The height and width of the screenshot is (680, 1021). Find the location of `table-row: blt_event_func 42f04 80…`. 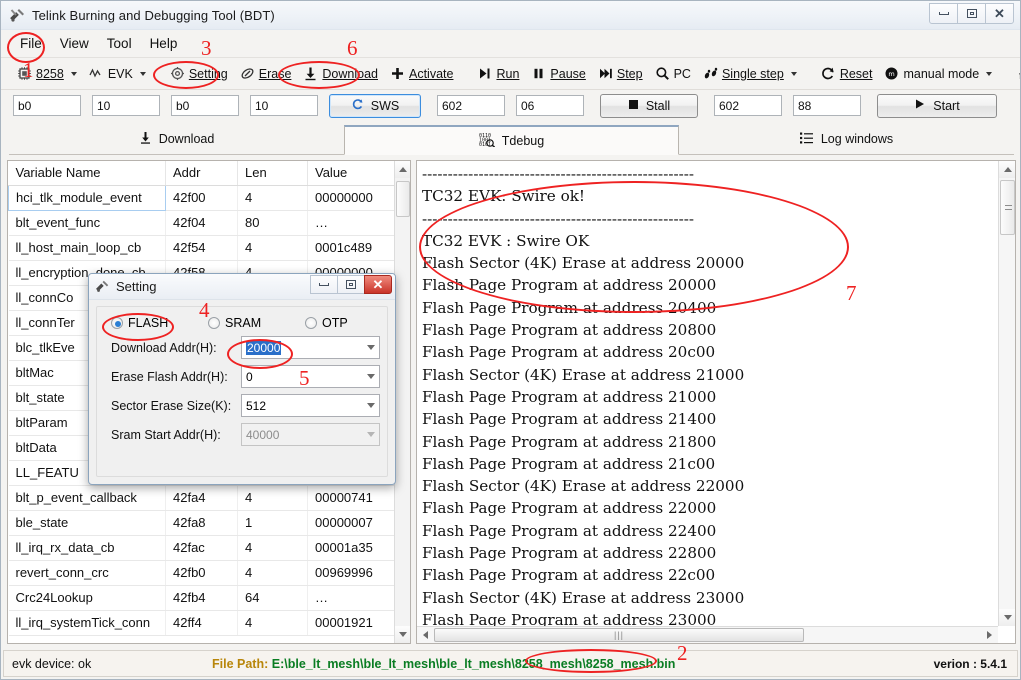

table-row: blt_event_func 42f04 80… is located at coordinates (202, 223).